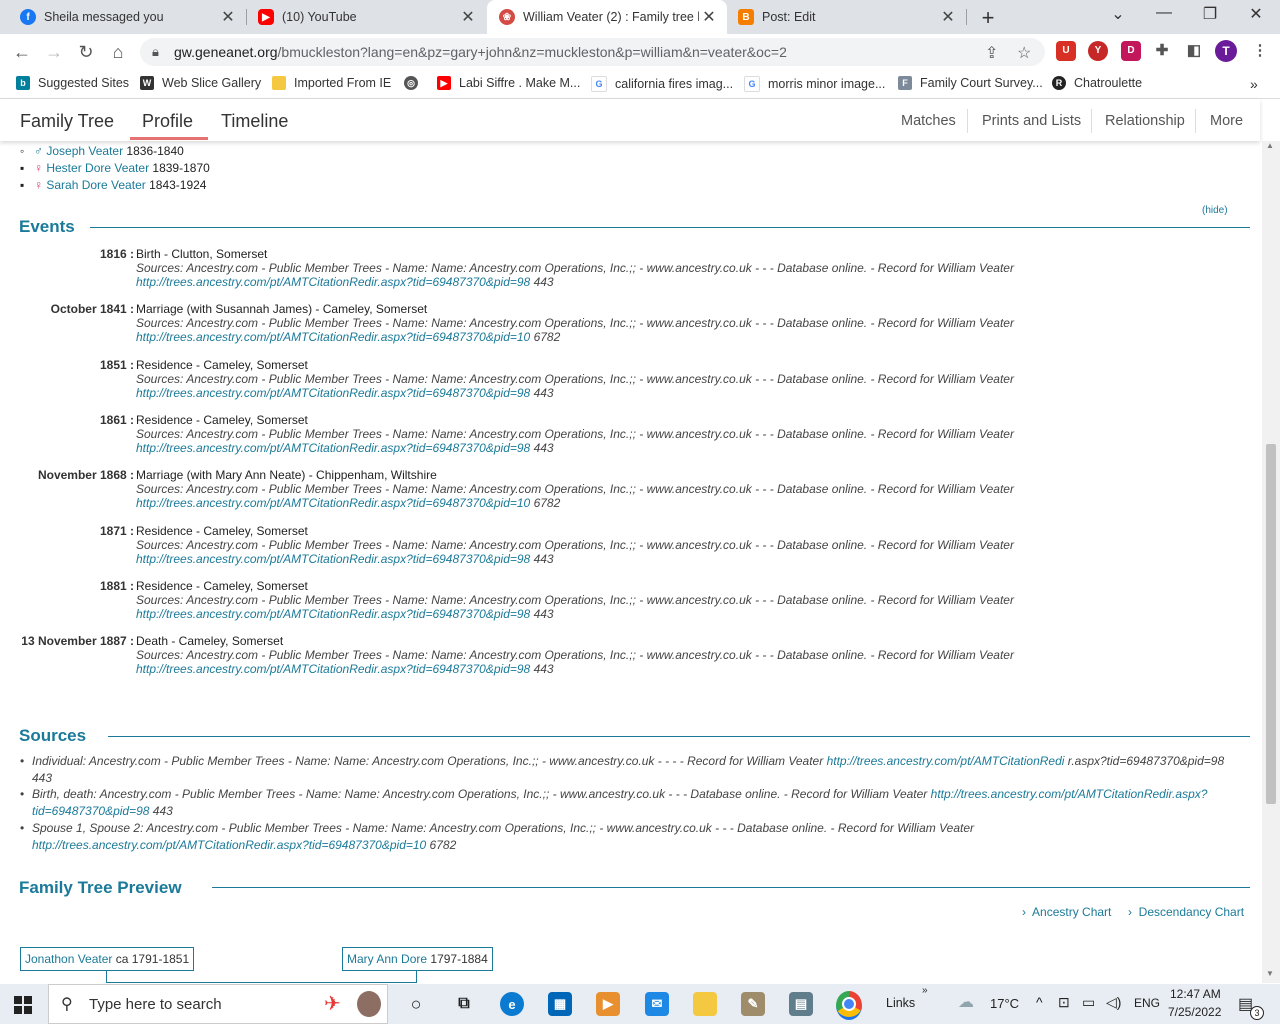 This screenshot has width=1280, height=1024. I want to click on volume-icon: ◁), so click(1113, 1002).